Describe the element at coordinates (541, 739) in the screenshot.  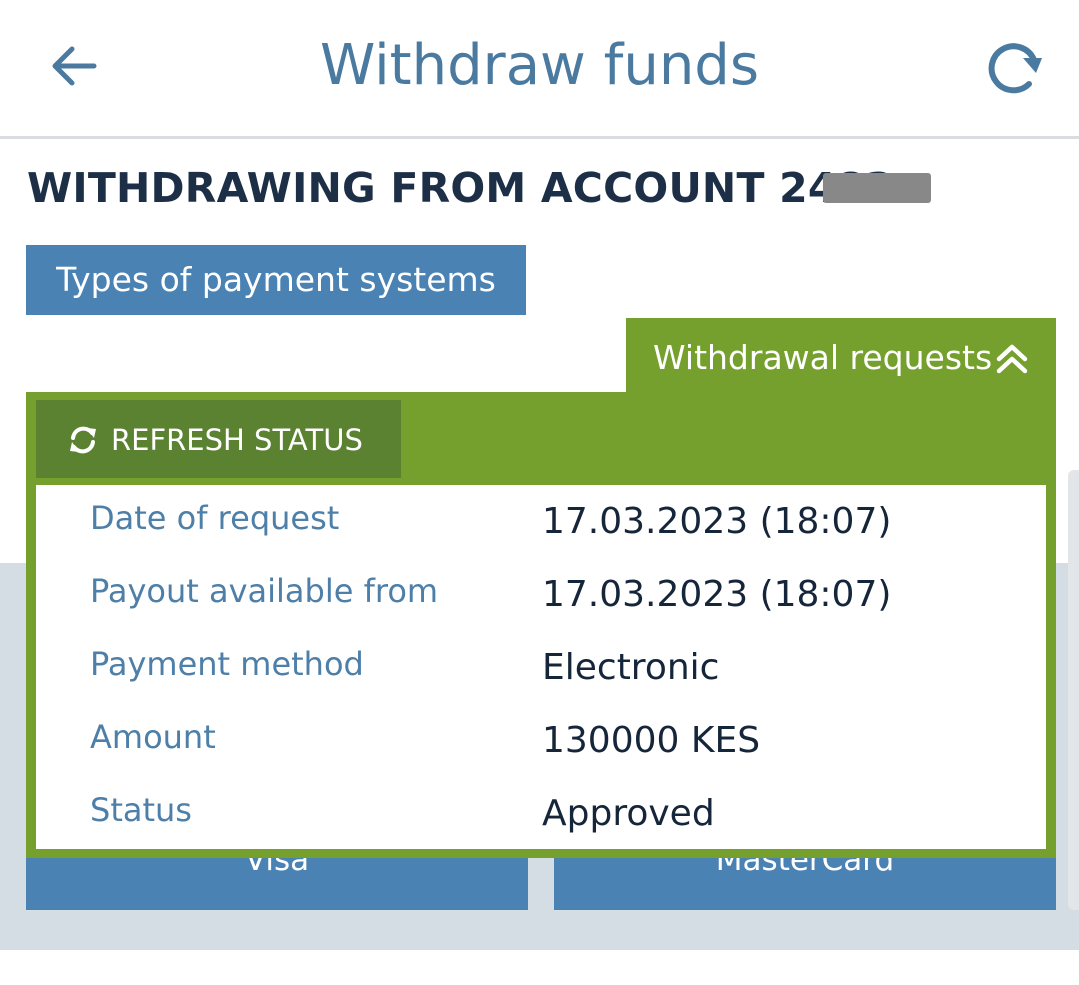
I see `detail-row-amount: Amount 130000 KES` at that location.